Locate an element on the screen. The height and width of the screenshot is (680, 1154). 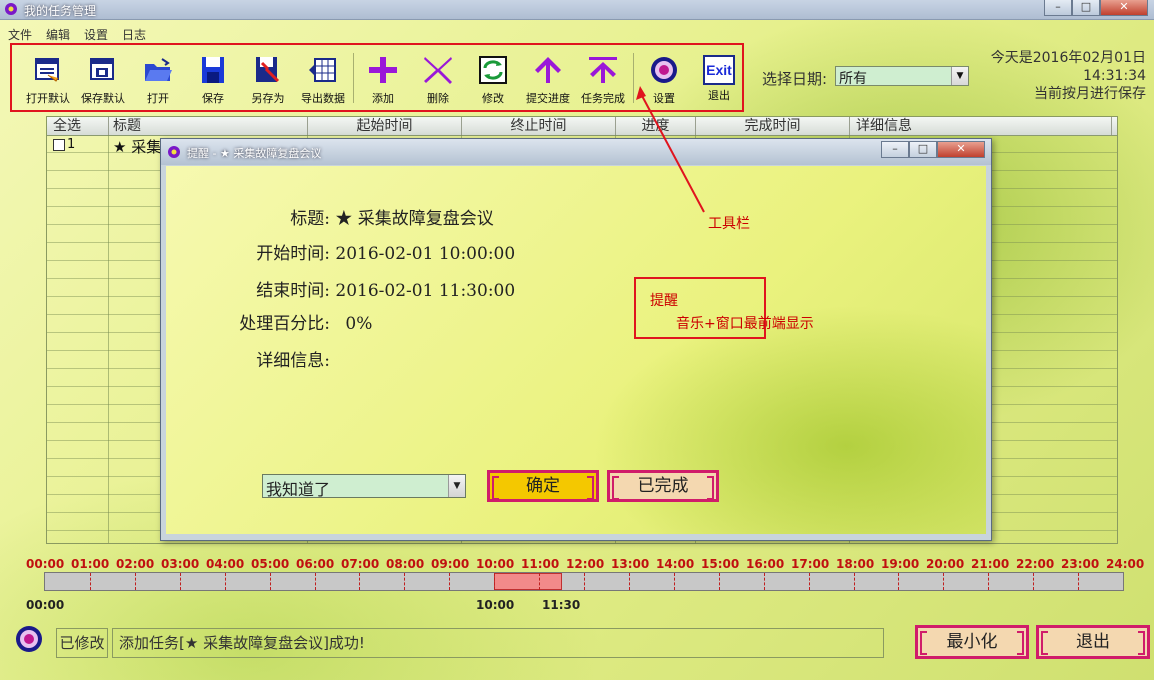
date-info: 今天是2016年02月01日 14:31:34 当前按月进行保存 is located at coordinates (1068, 76).